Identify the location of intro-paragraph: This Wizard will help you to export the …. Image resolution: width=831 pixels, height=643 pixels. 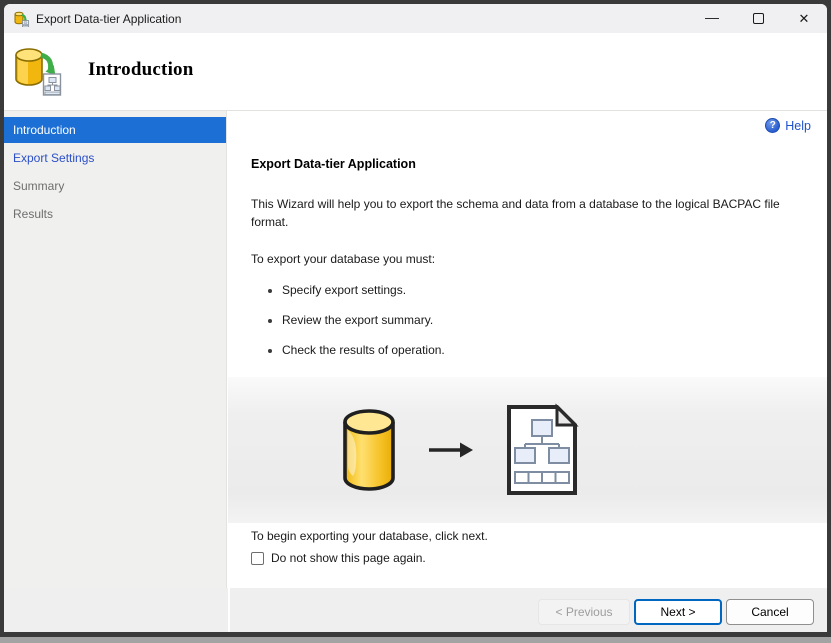
(515, 213).